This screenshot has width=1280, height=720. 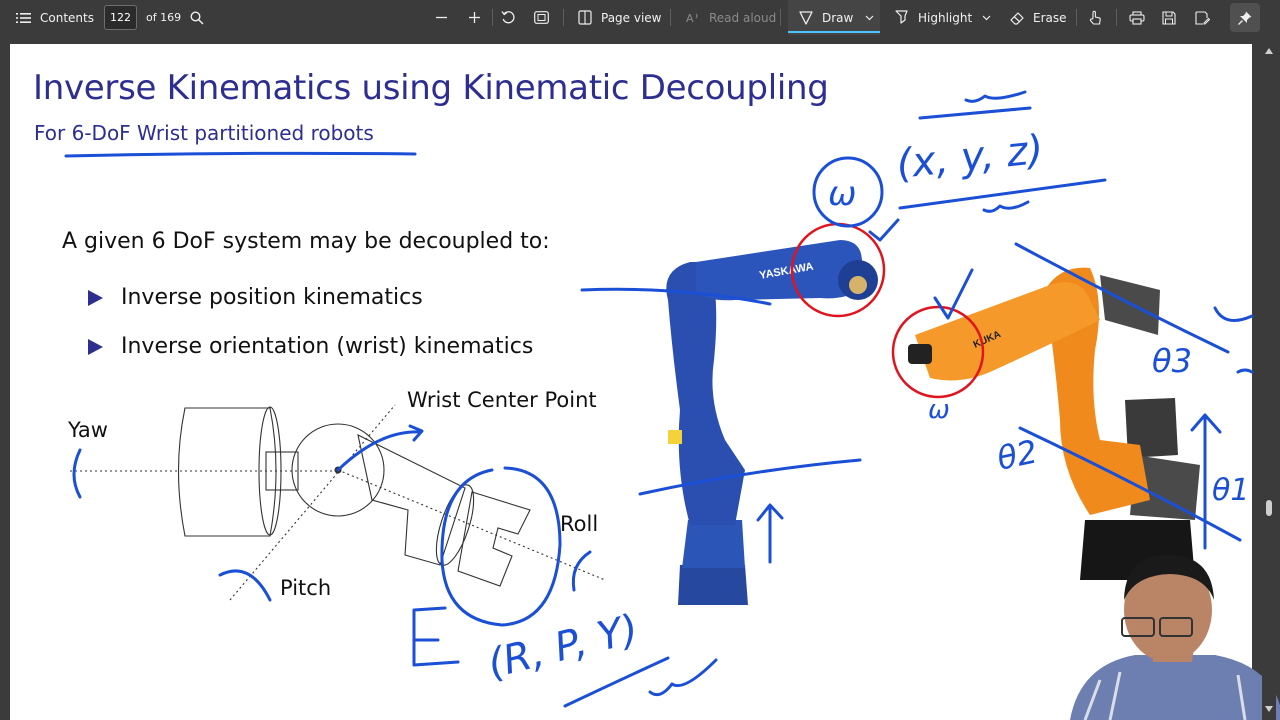 What do you see at coordinates (338, 502) in the screenshot?
I see `wrist-diagram` at bounding box center [338, 502].